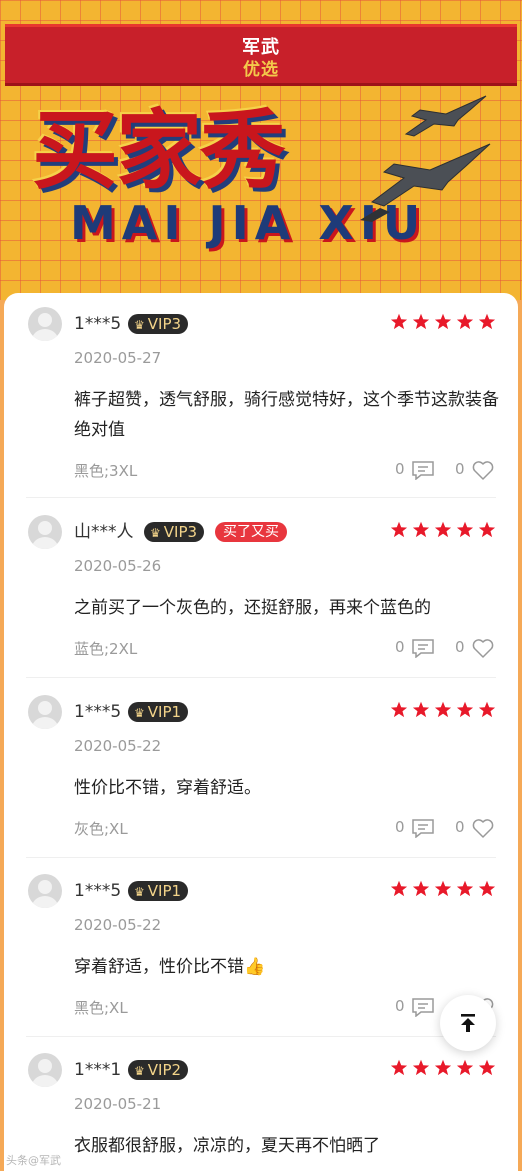 Image resolution: width=522 pixels, height=1171 pixels. What do you see at coordinates (101, 829) in the screenshot?
I see `product-spec: 灰色;XL` at bounding box center [101, 829].